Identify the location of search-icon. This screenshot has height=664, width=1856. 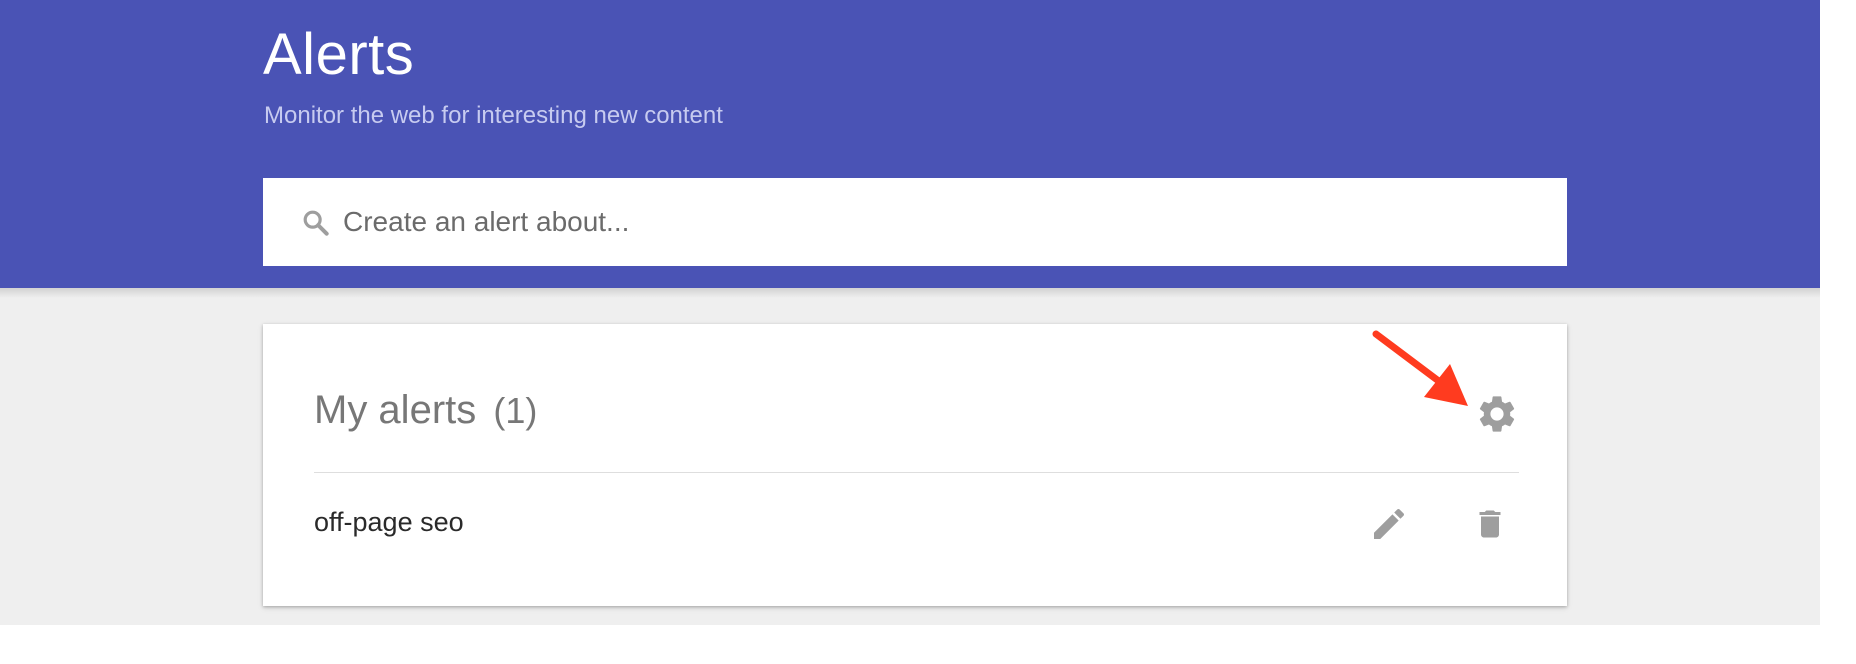
(316, 223).